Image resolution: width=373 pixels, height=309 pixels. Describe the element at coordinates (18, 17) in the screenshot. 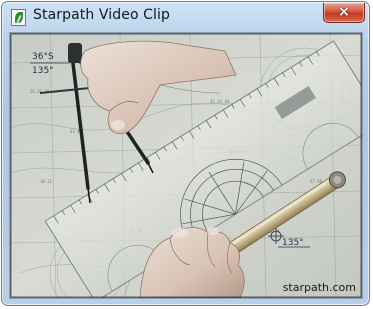

I see `starpath-leaf-icon` at that location.